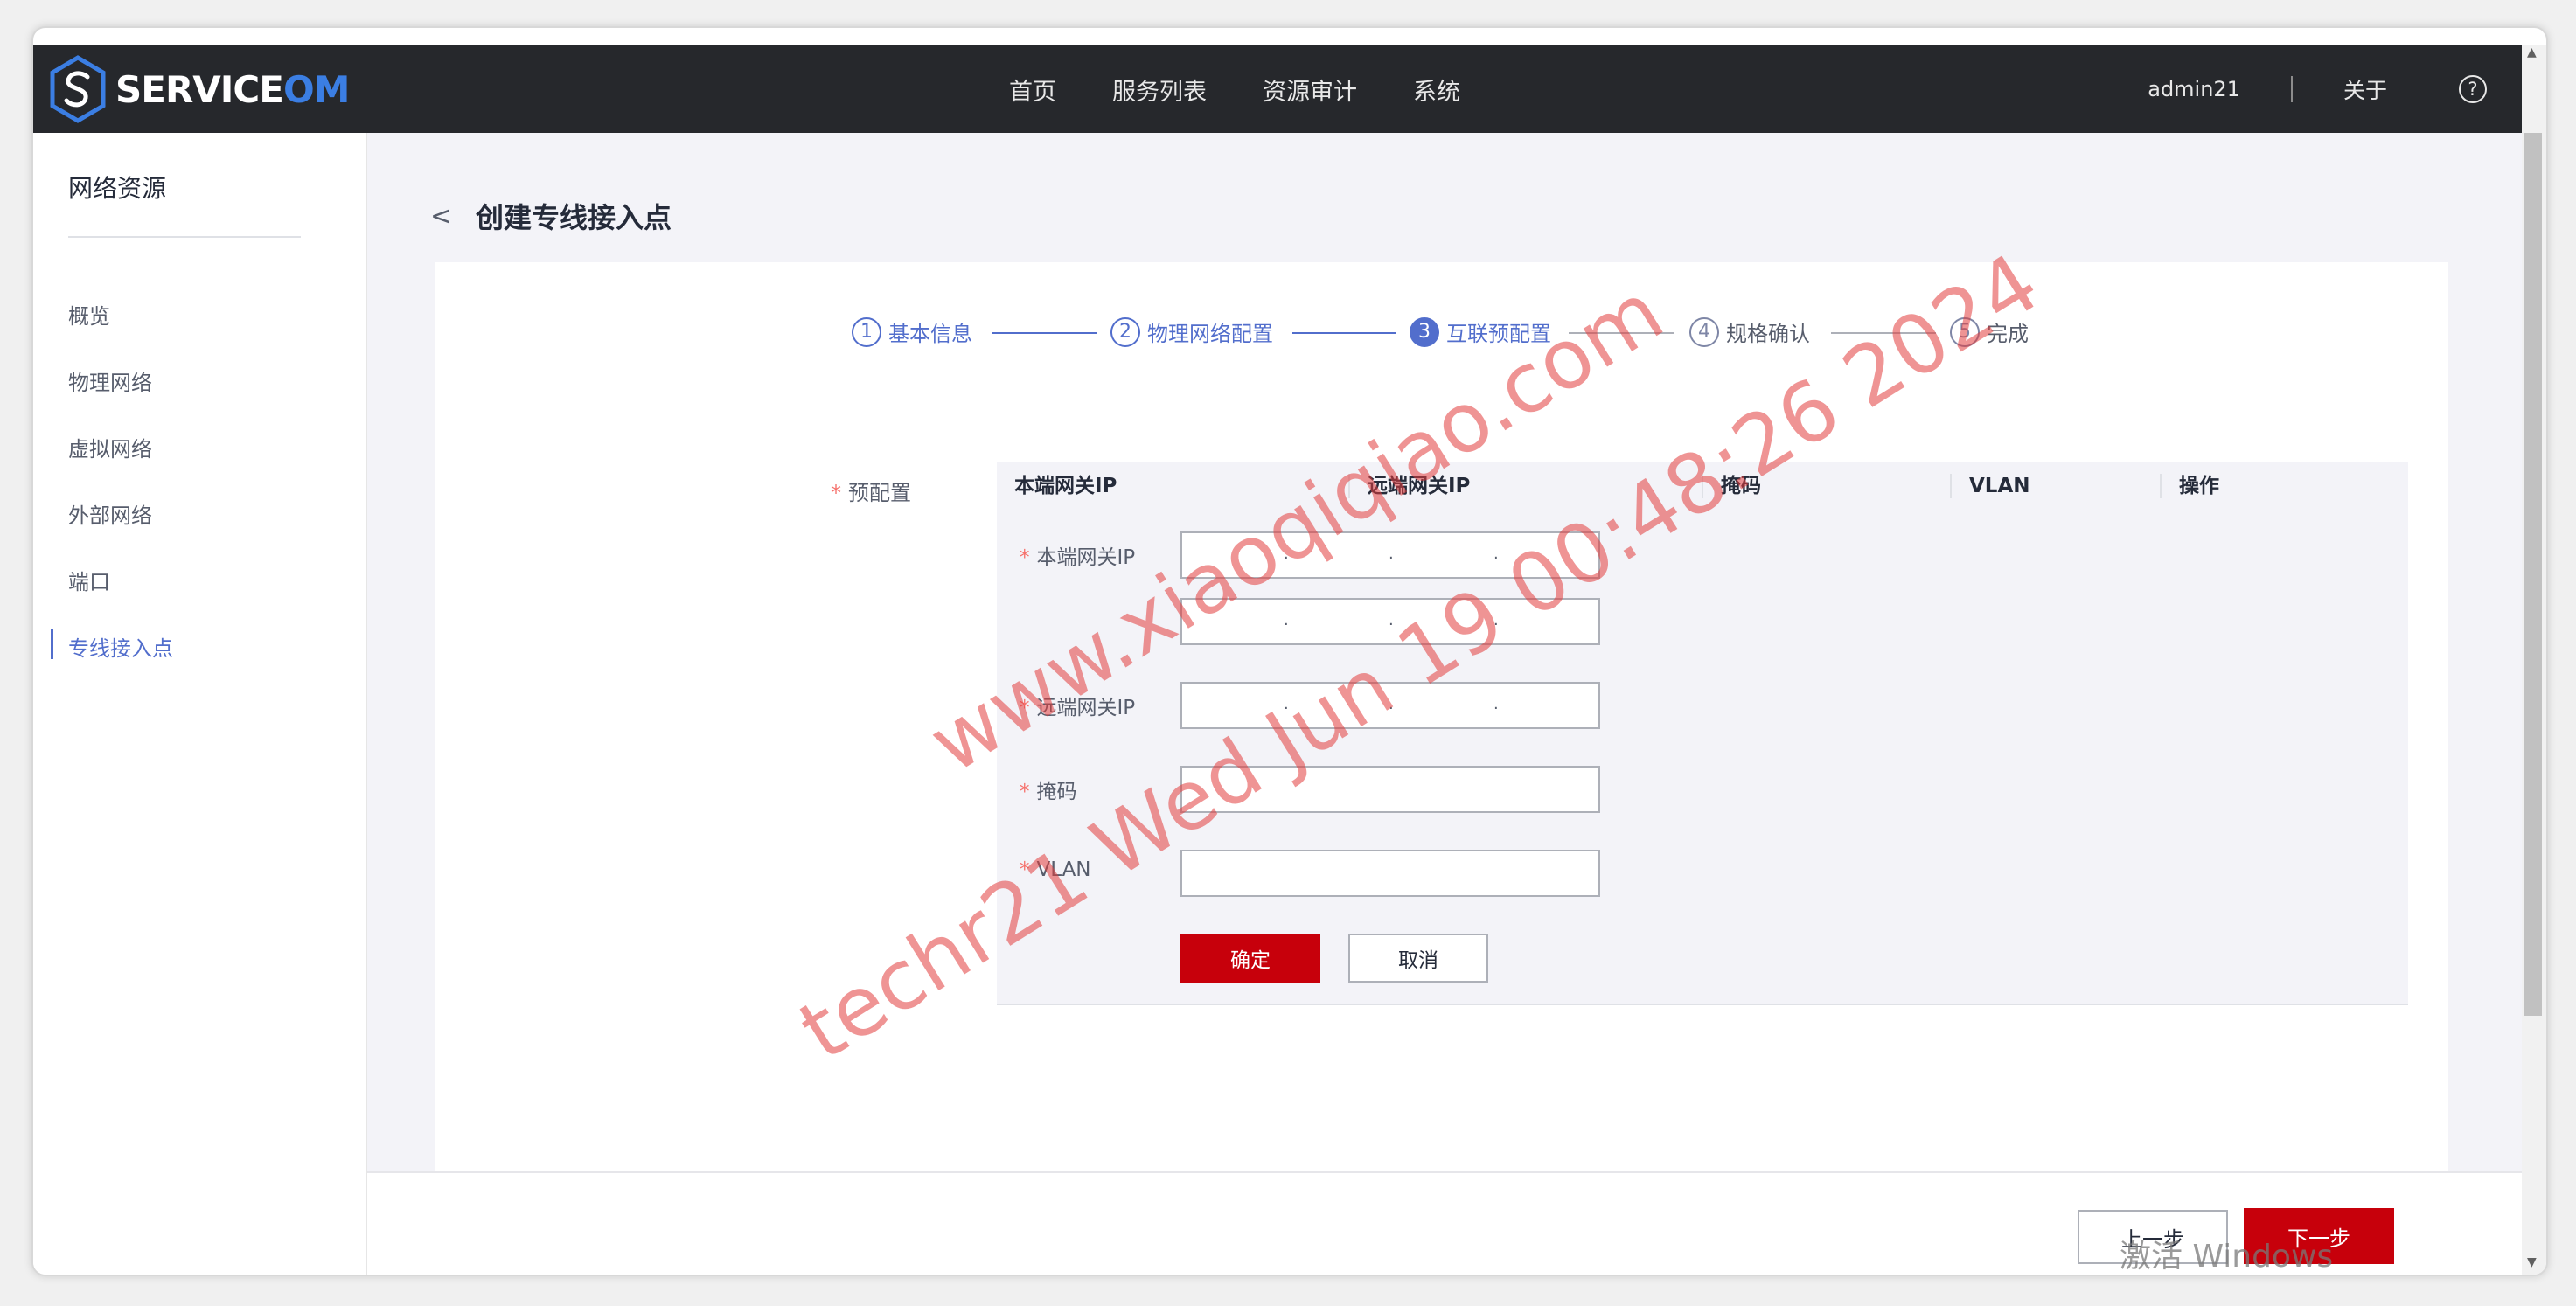 This screenshot has width=2576, height=1306. Describe the element at coordinates (110, 514) in the screenshot. I see `sidebar-item-external-network: 外部网络` at that location.